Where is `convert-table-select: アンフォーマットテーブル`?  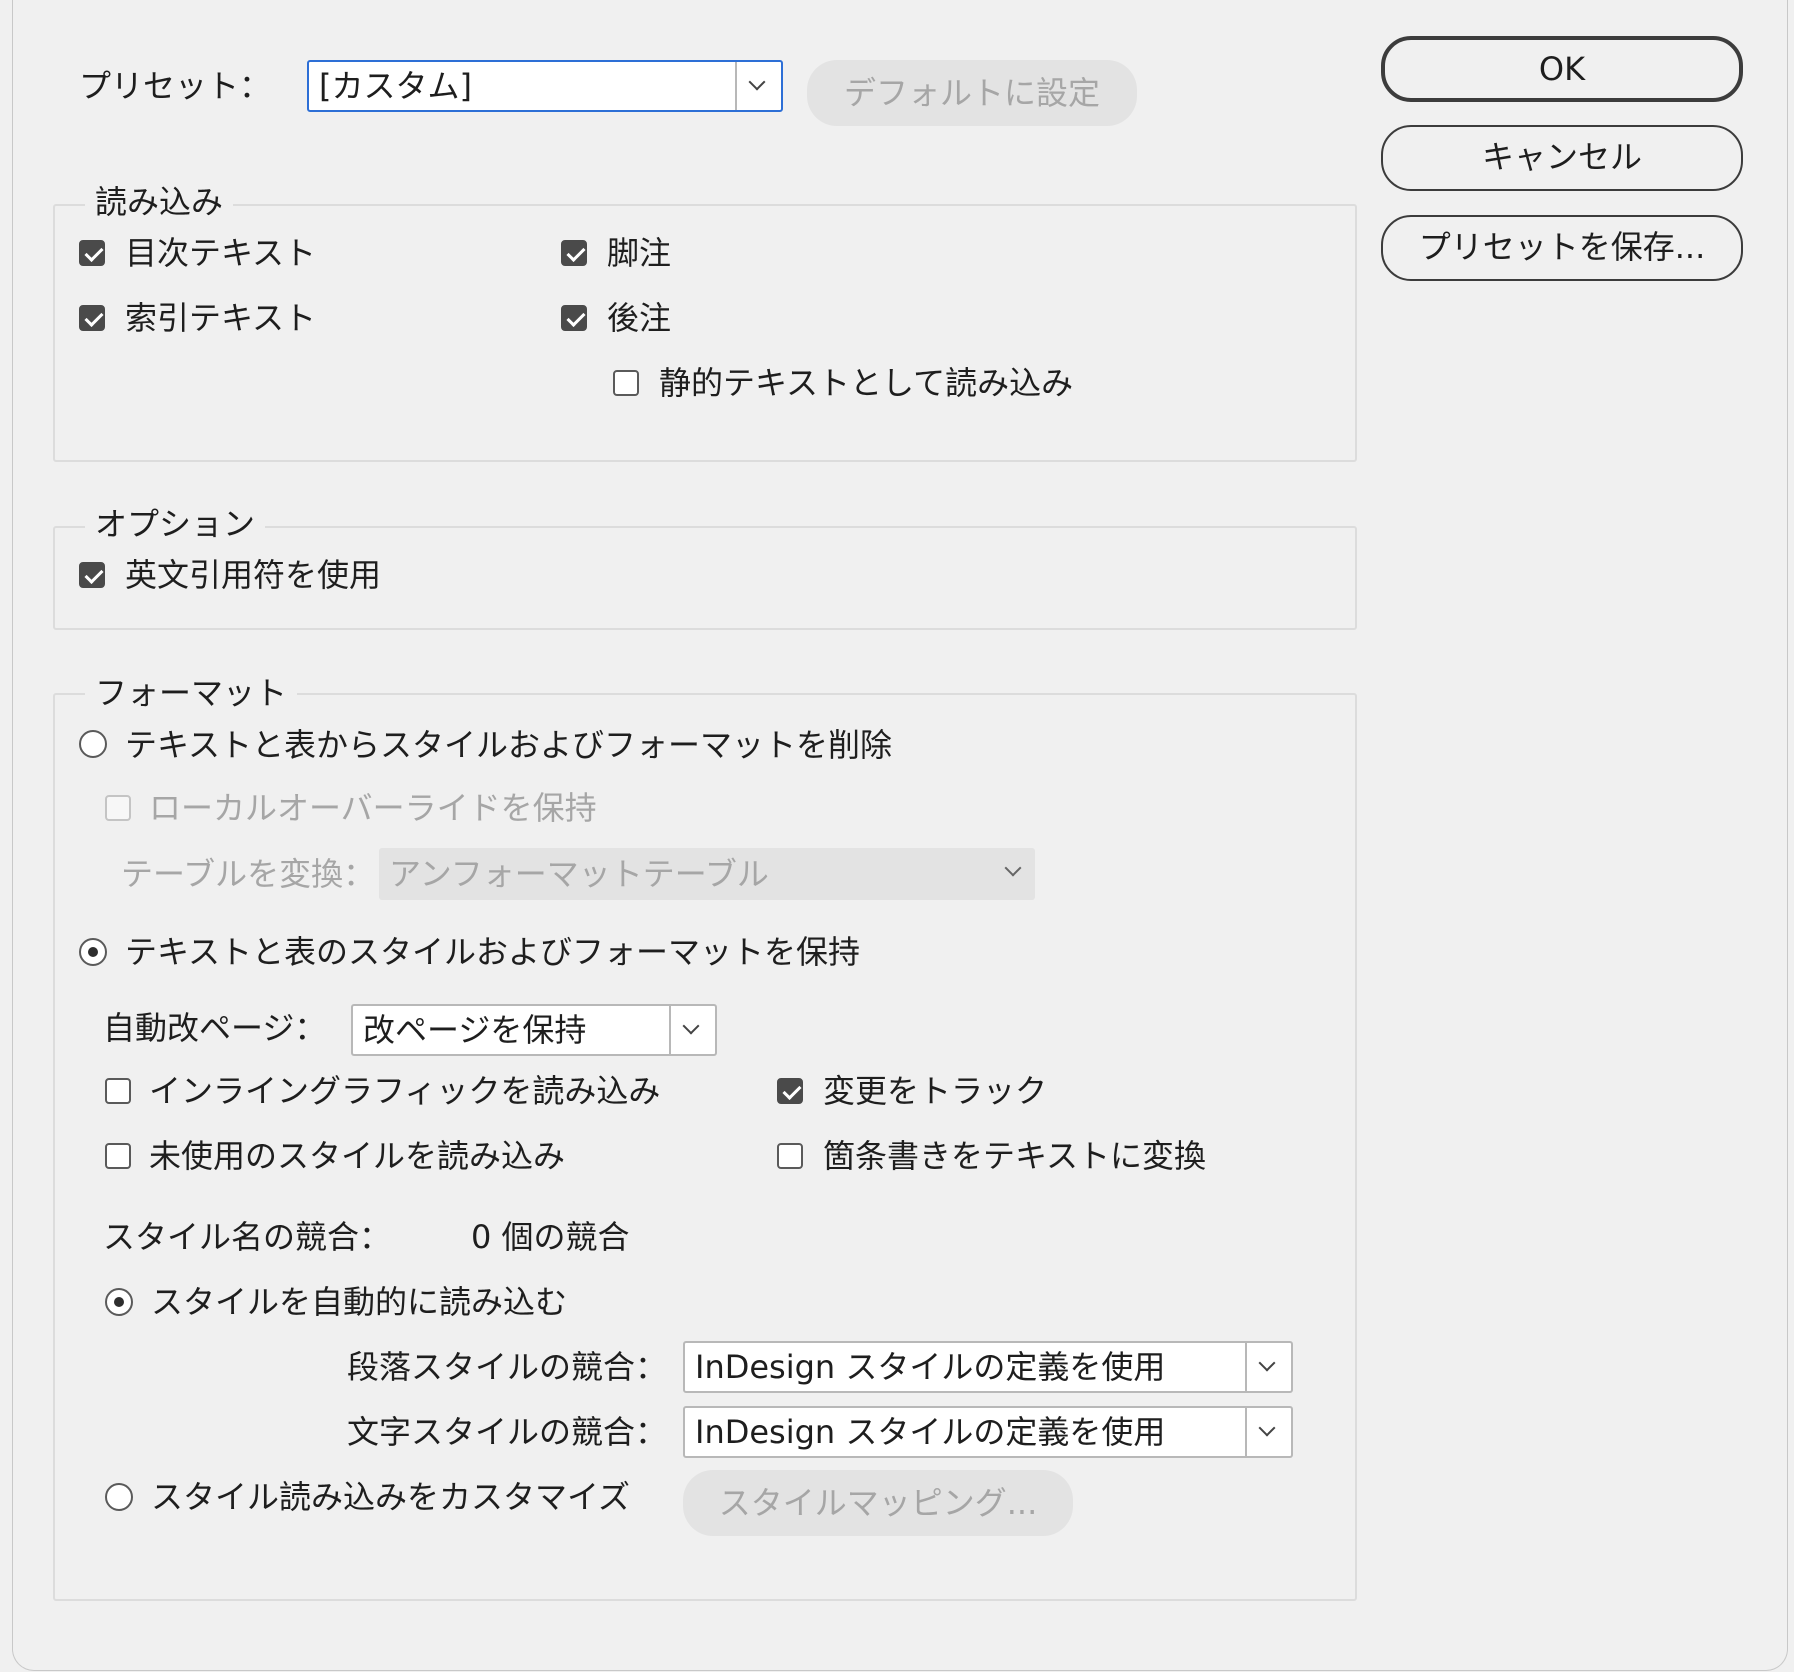 convert-table-select: アンフォーマットテーブル is located at coordinates (707, 874).